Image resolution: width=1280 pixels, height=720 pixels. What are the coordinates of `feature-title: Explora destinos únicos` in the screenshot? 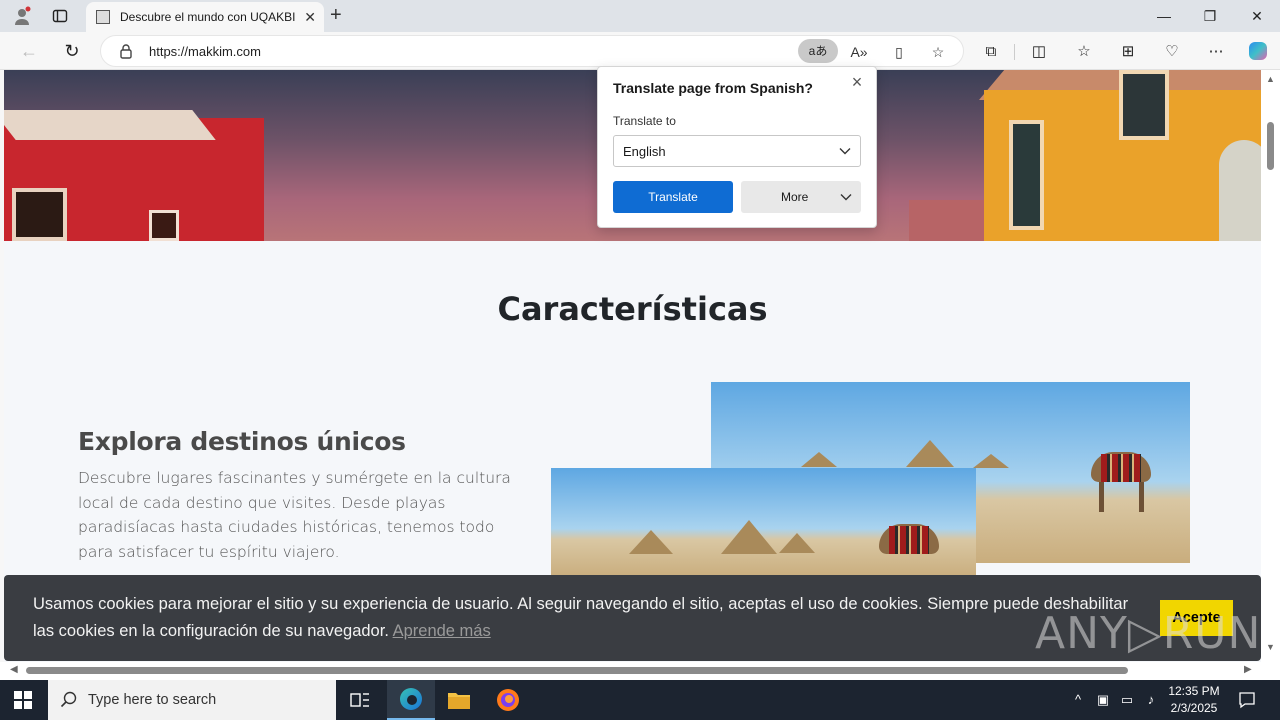 It's located at (242, 441).